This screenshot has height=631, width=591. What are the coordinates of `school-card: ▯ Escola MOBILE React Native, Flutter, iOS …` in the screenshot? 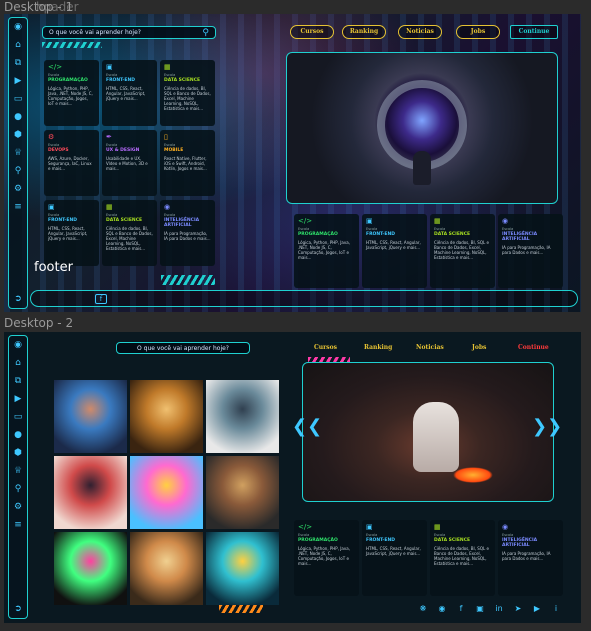 It's located at (187, 163).